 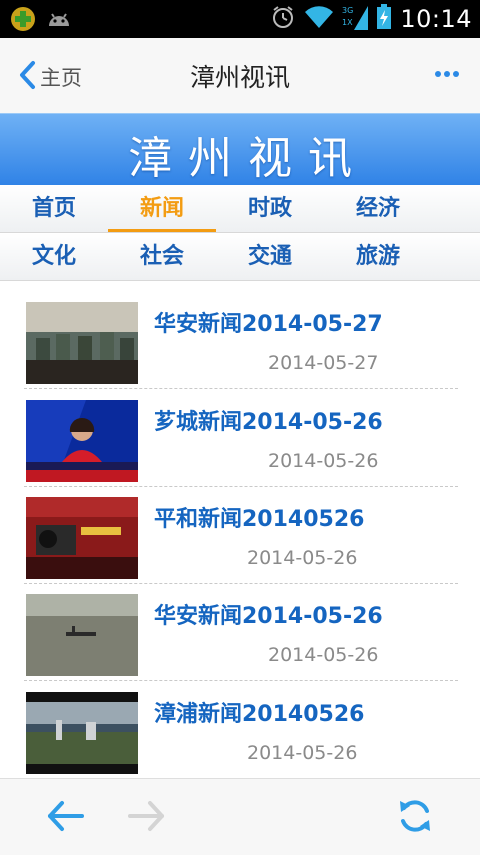 What do you see at coordinates (270, 208) in the screenshot?
I see `tab-politics: 时政` at bounding box center [270, 208].